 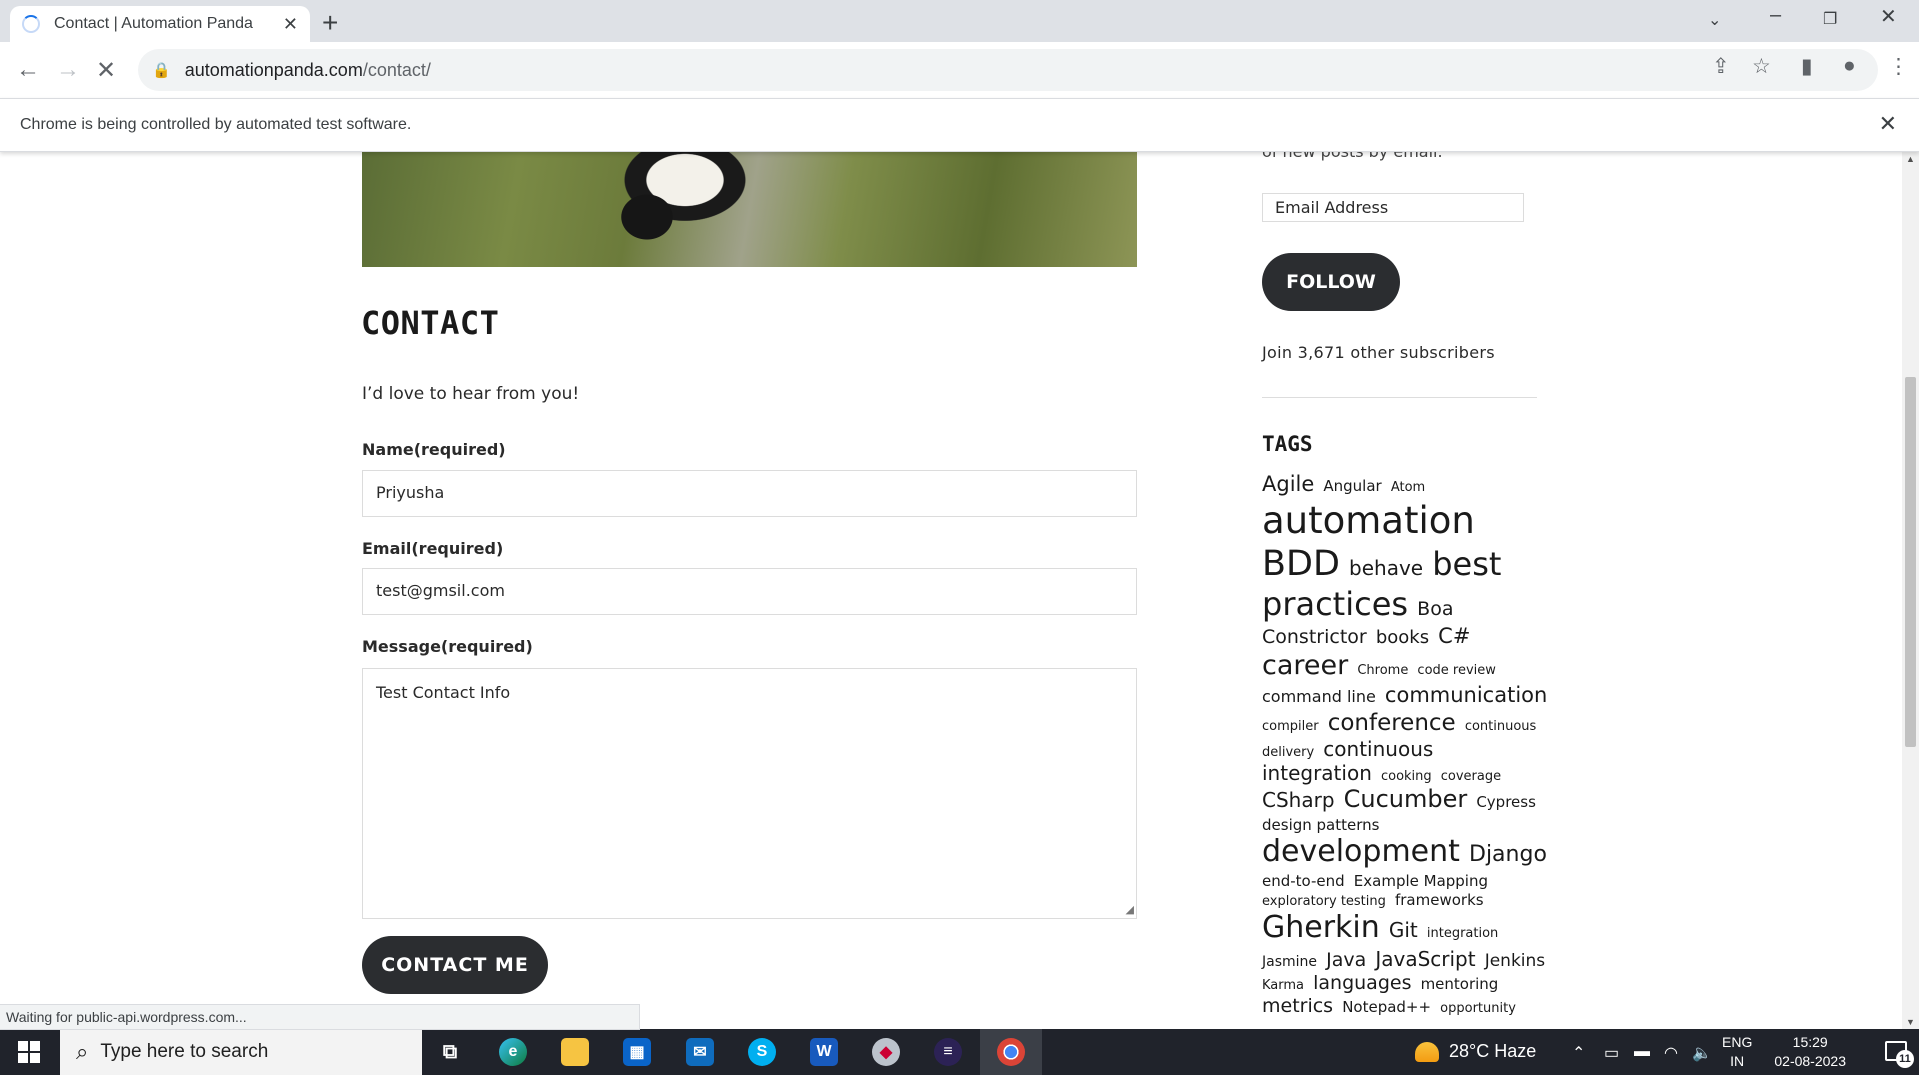 What do you see at coordinates (1130, 909) in the screenshot?
I see `resize-handle-icon: ◢` at bounding box center [1130, 909].